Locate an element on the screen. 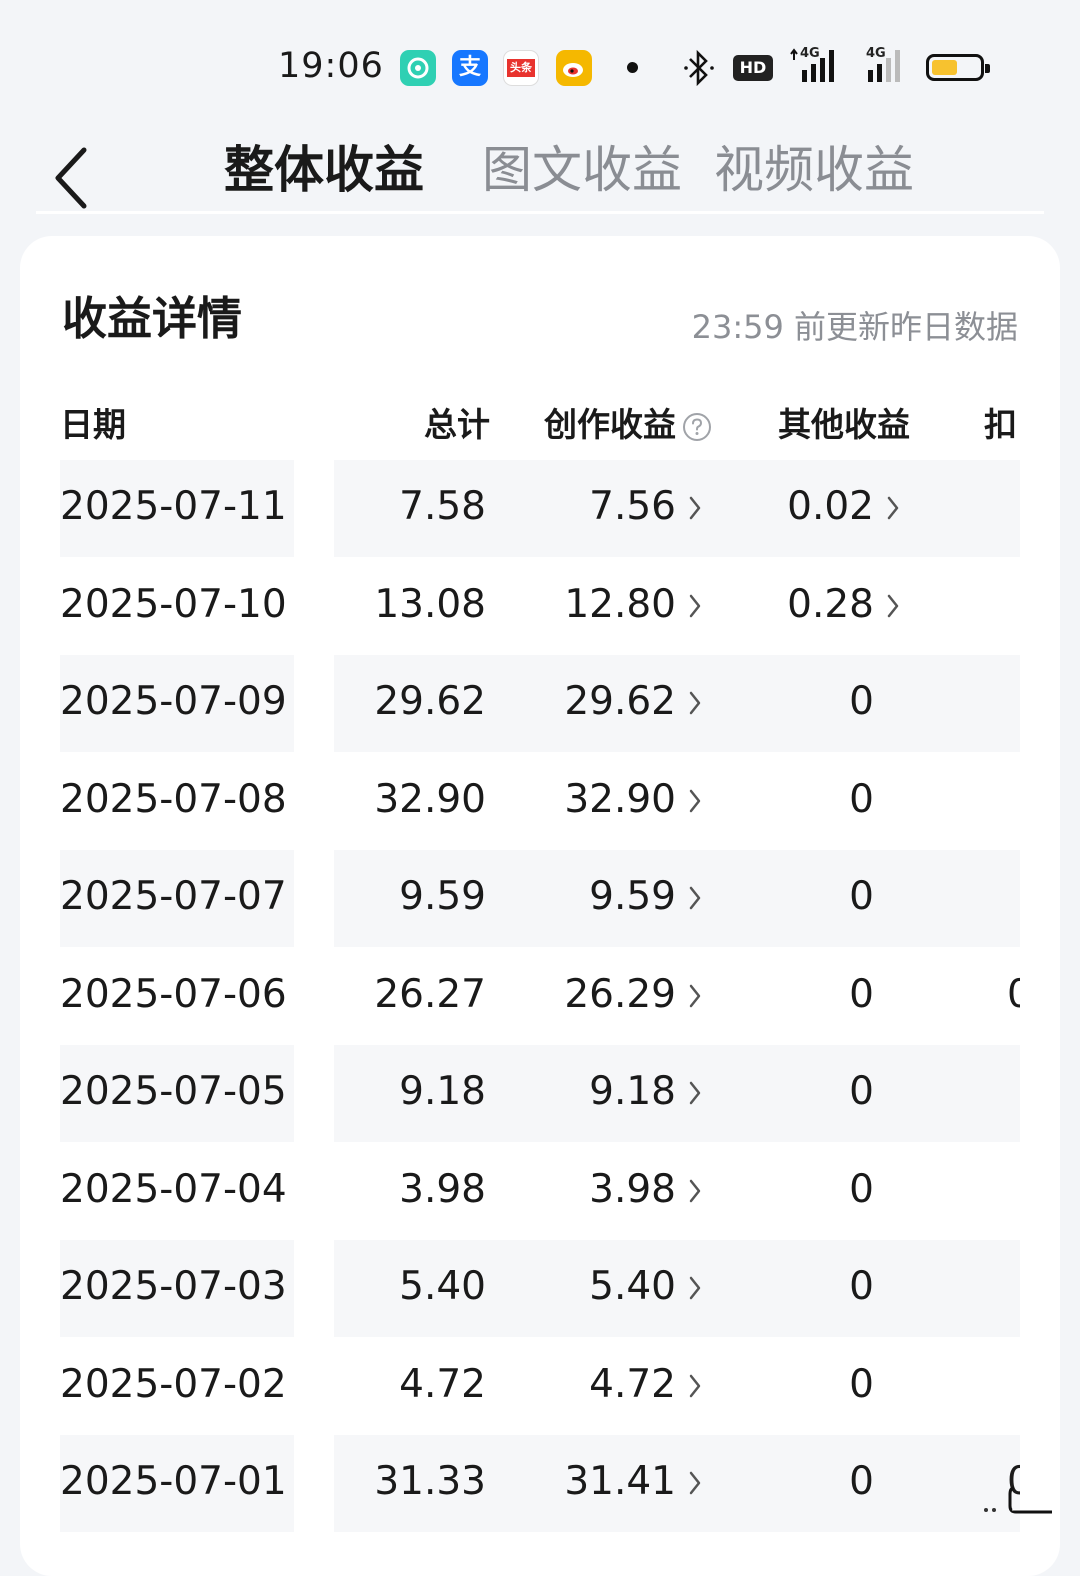 The image size is (1080, 1576). row-creation-earnings: 4.72 is located at coordinates (632, 1384).